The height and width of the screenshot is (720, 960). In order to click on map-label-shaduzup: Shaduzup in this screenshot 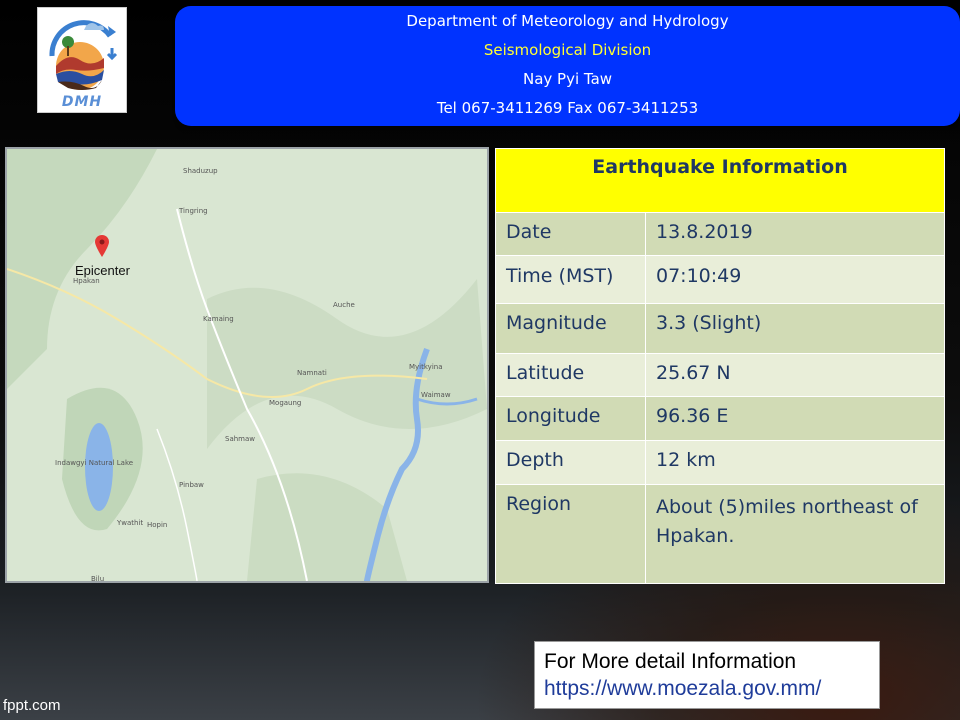, I will do `click(200, 171)`.